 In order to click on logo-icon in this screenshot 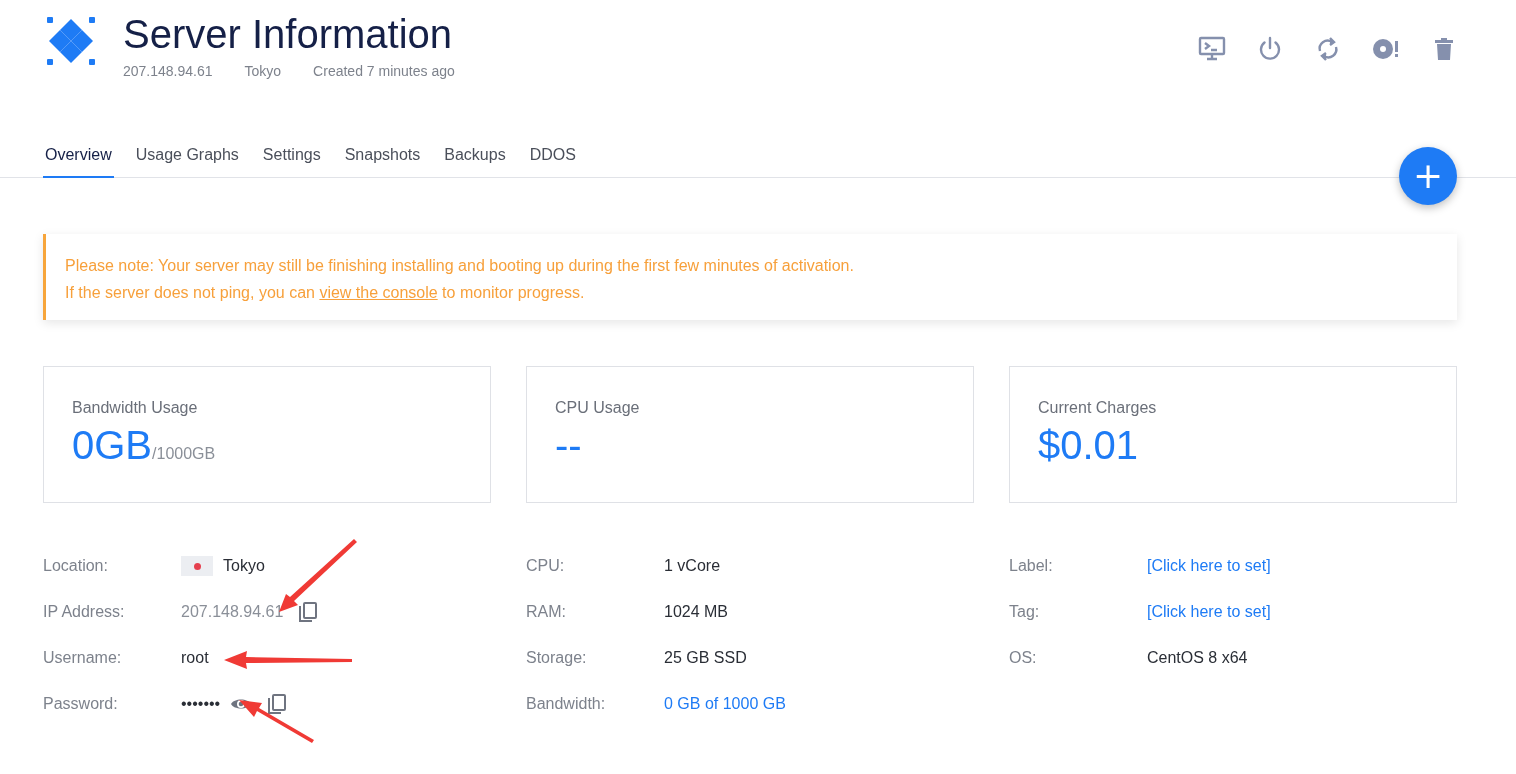, I will do `click(71, 41)`.